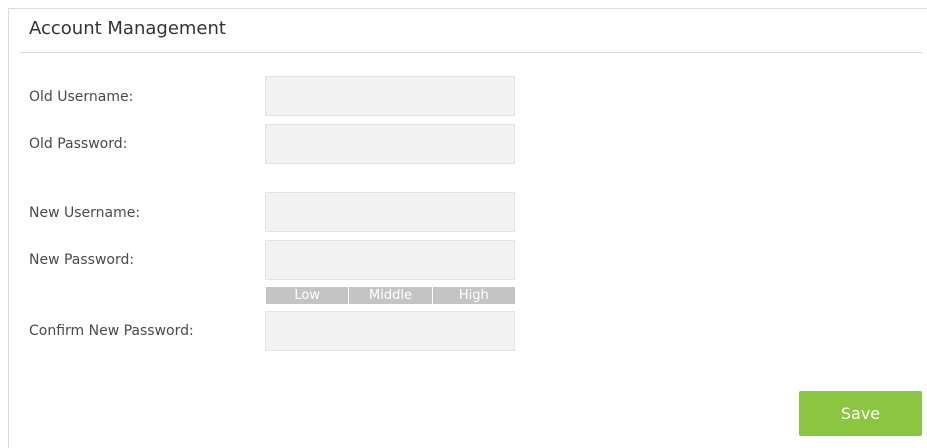  I want to click on section-title: Account Management, so click(127, 28).